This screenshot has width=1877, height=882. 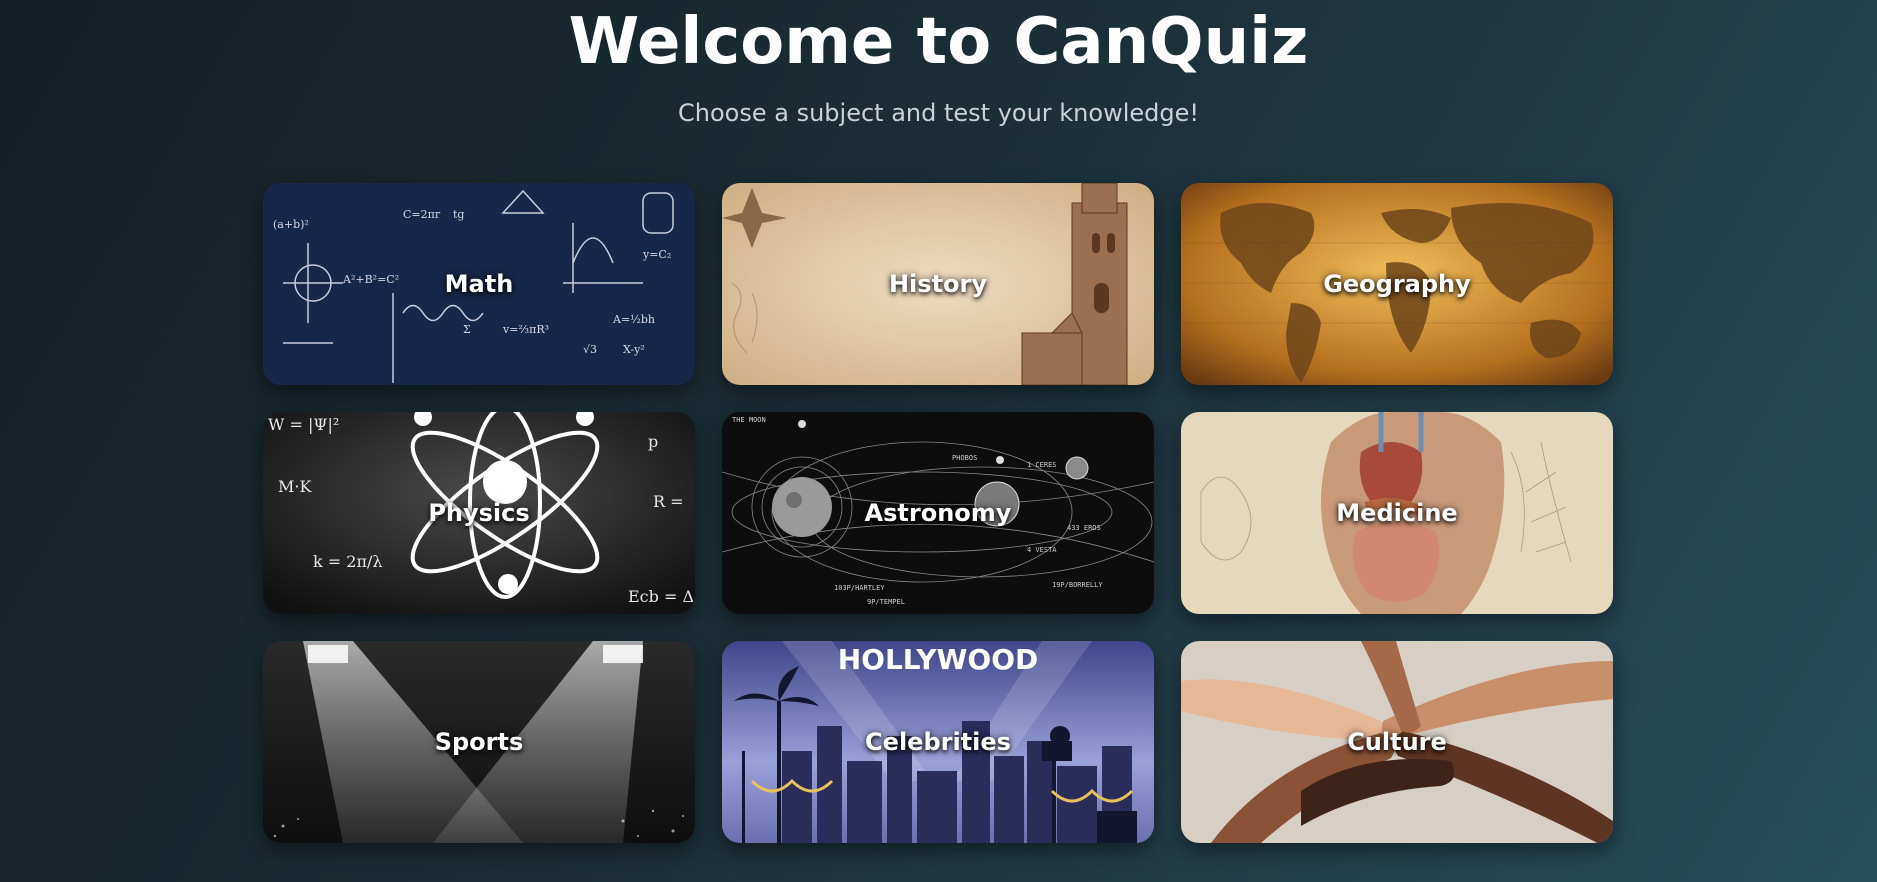 What do you see at coordinates (1042, 550) in the screenshot?
I see `astronomy-label-text: 4 VESTA` at bounding box center [1042, 550].